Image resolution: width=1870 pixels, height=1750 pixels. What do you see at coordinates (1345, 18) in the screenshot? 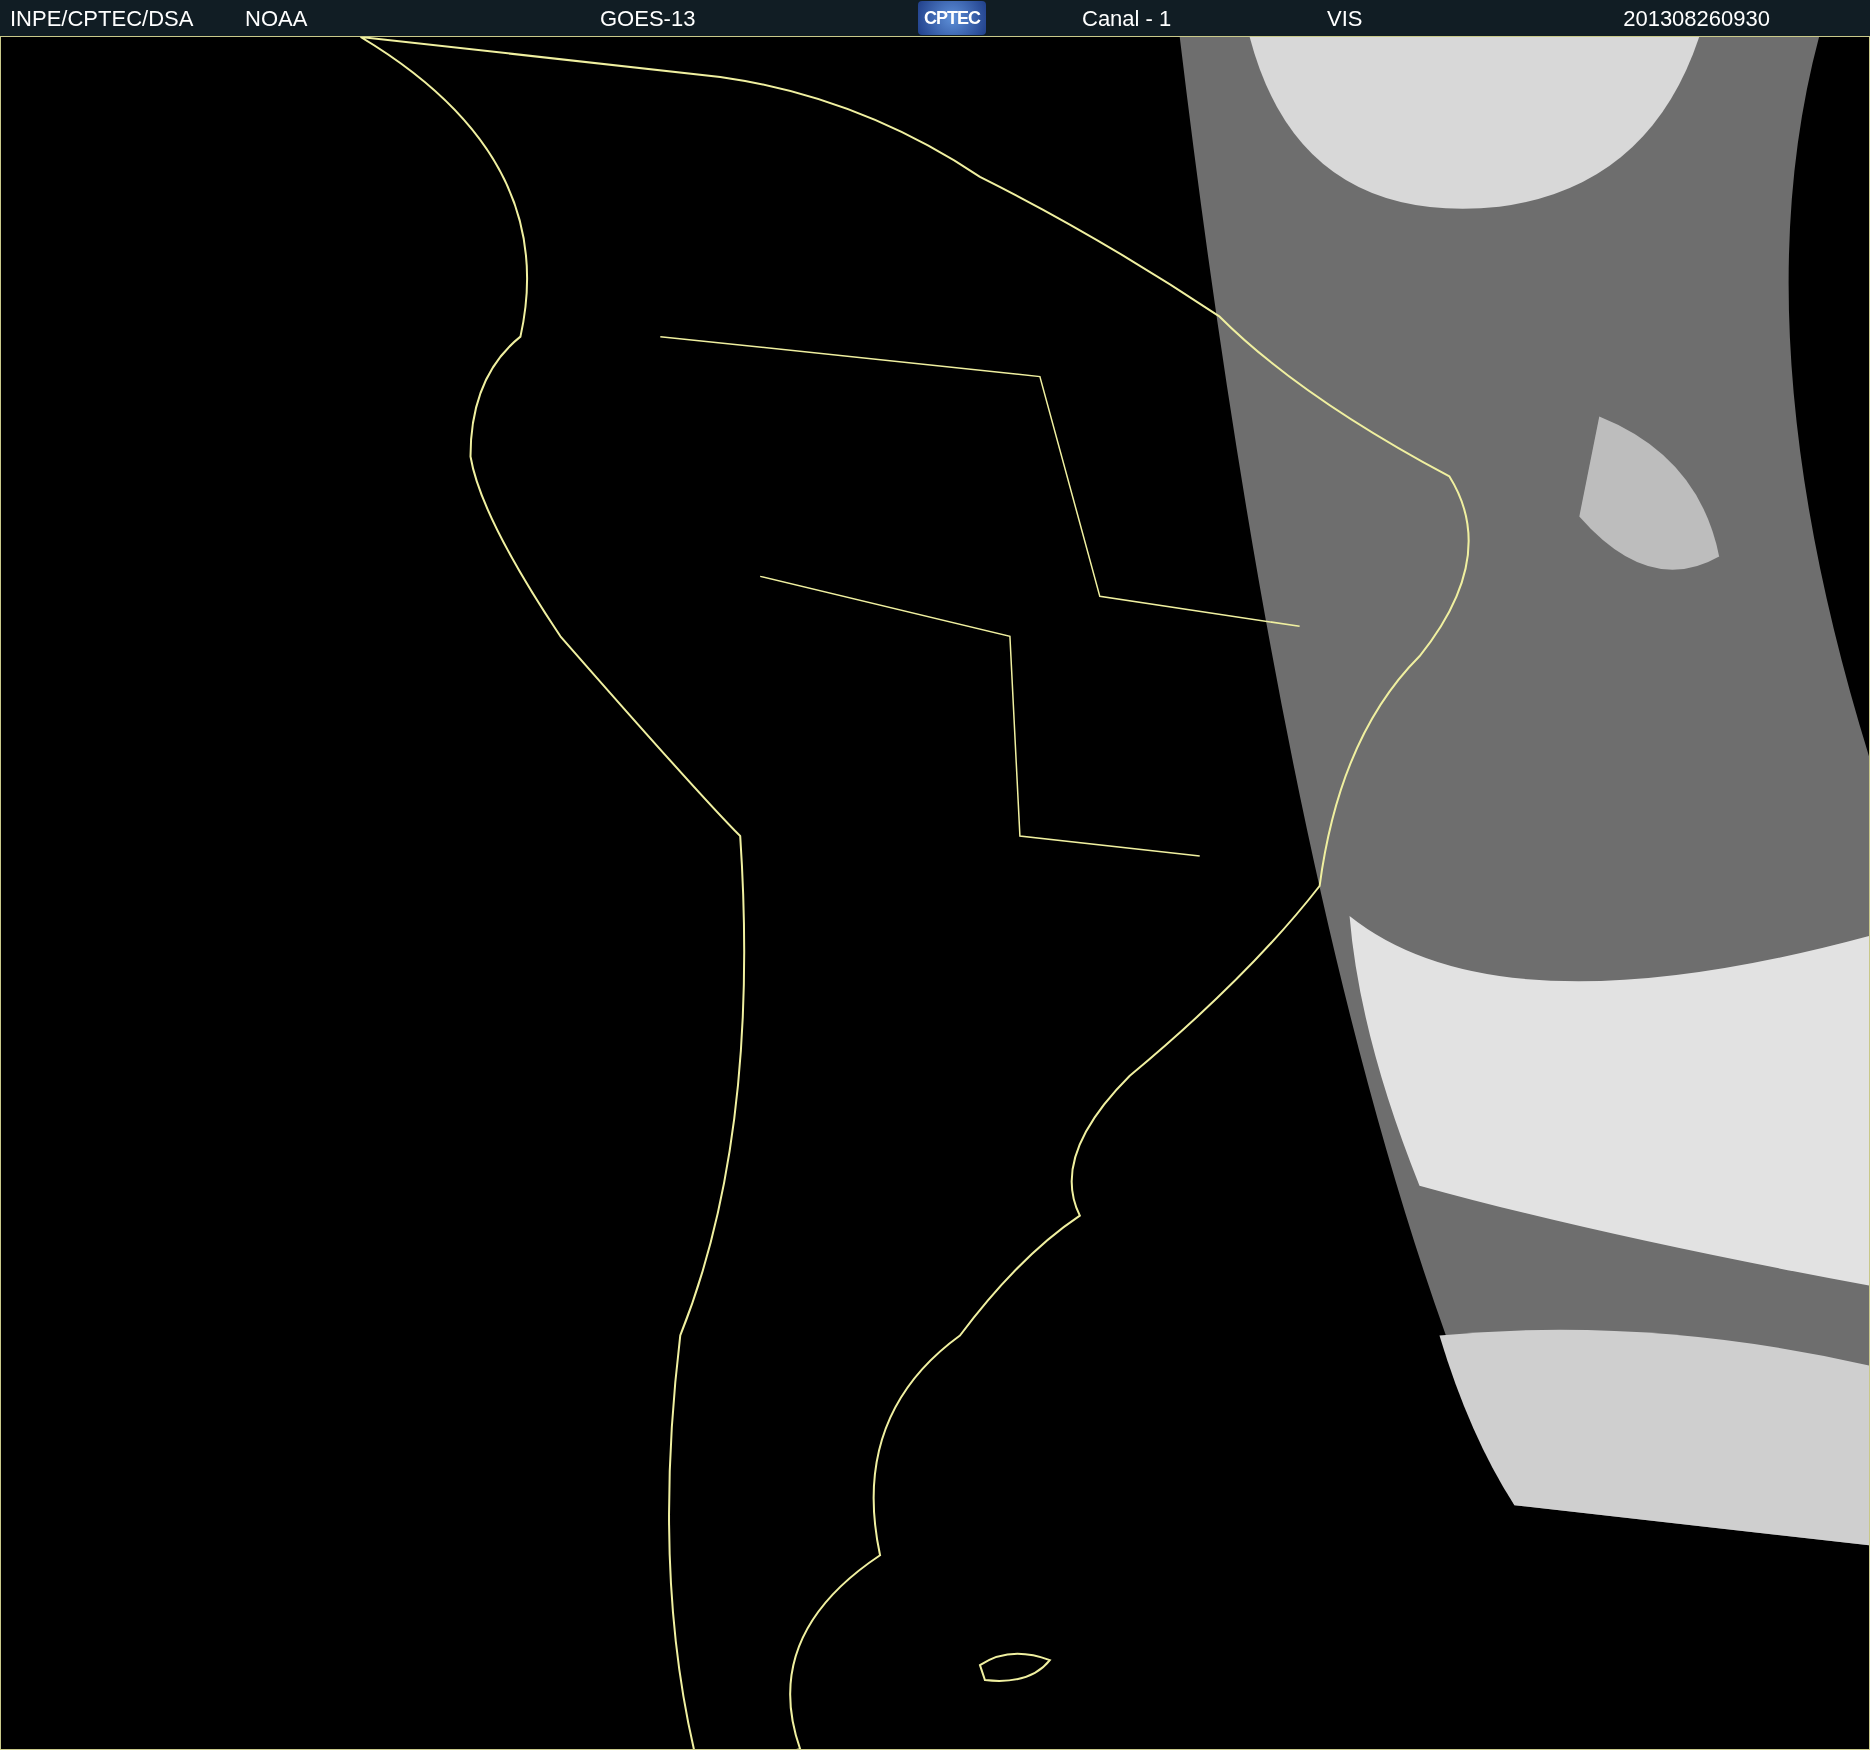
I see `header-label: VIS` at bounding box center [1345, 18].